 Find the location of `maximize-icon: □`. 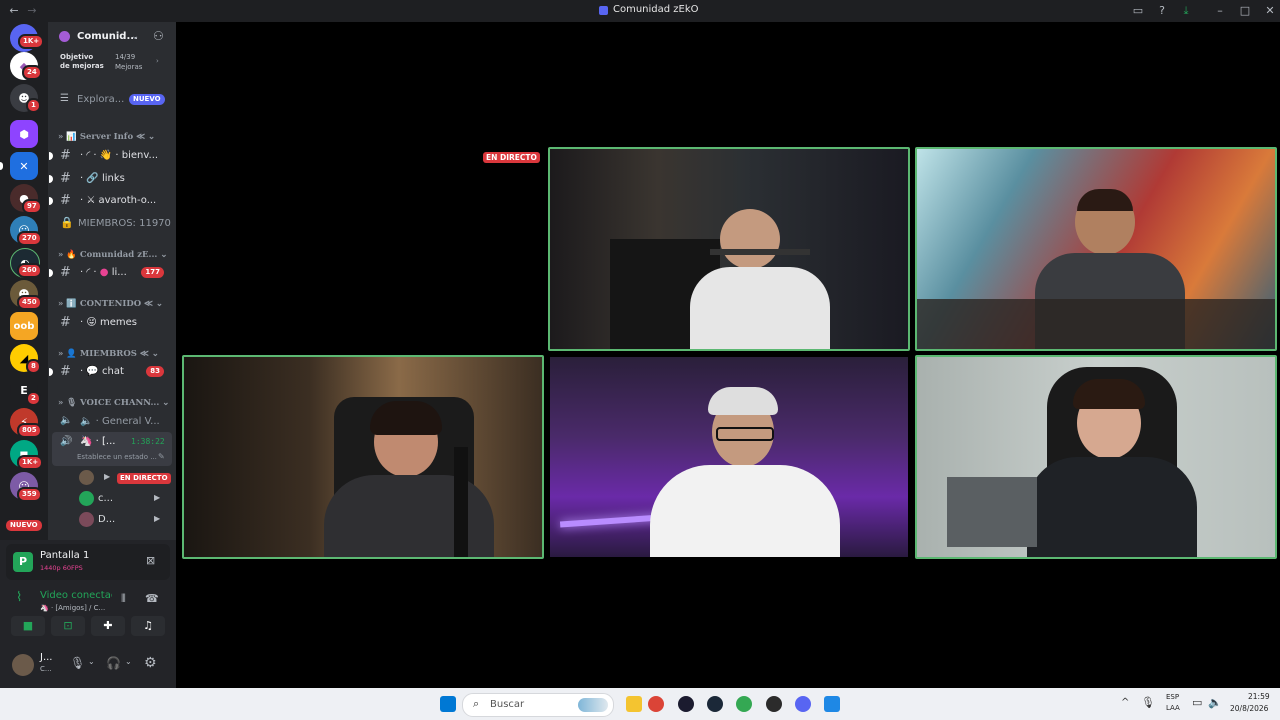

maximize-icon: □ is located at coordinates (1245, 11).